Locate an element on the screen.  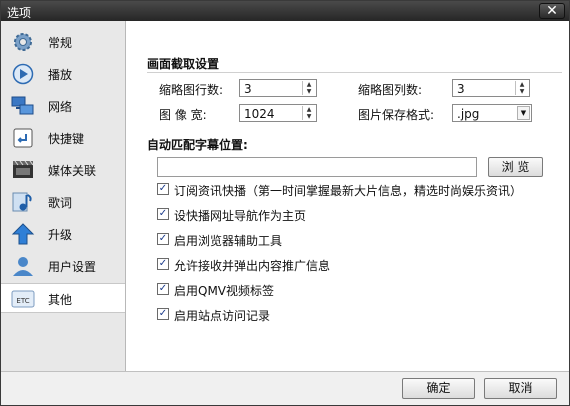
section-divider is located at coordinates (354, 72).